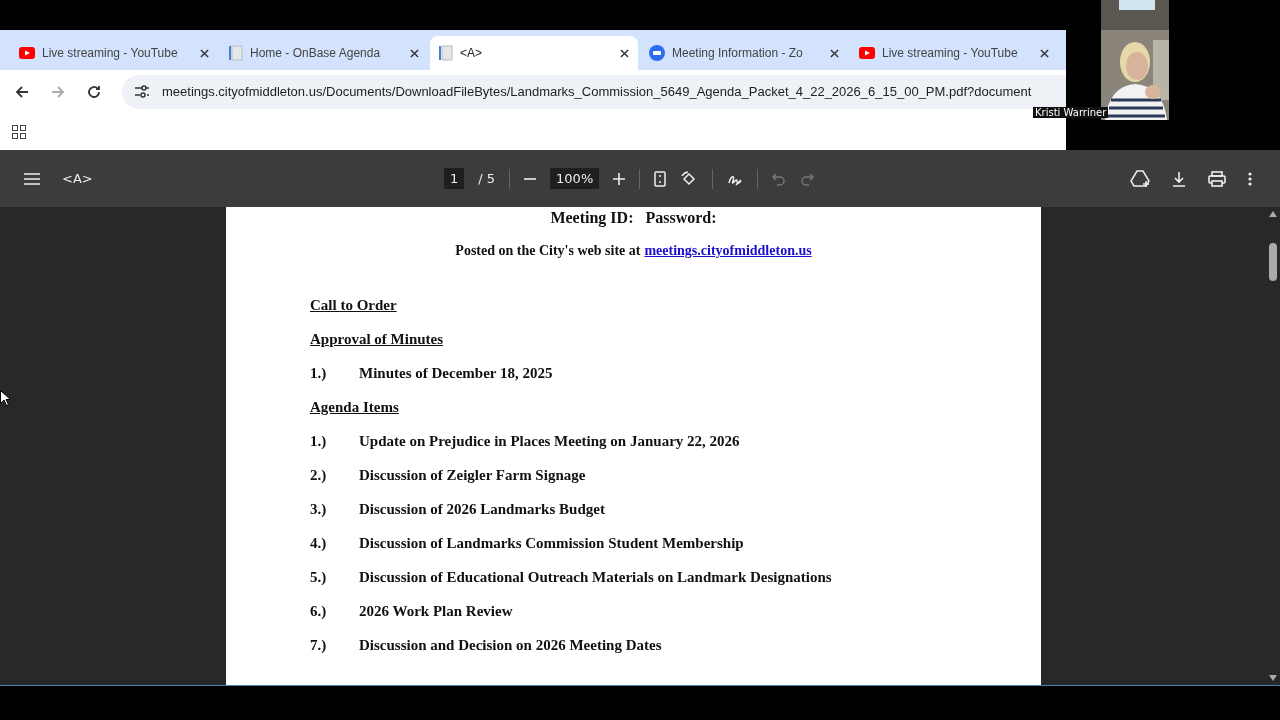 The width and height of the screenshot is (1280, 720). Describe the element at coordinates (142, 91) in the screenshot. I see `site-settings-icon` at that location.